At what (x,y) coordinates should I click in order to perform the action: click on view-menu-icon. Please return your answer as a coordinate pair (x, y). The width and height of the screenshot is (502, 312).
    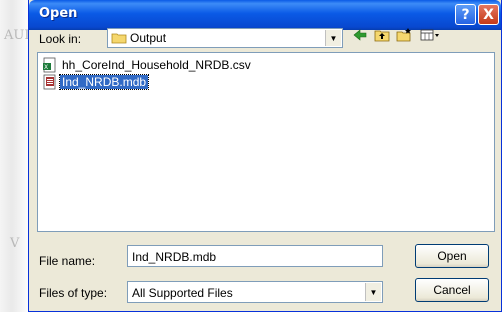
    Looking at the image, I should click on (431, 36).